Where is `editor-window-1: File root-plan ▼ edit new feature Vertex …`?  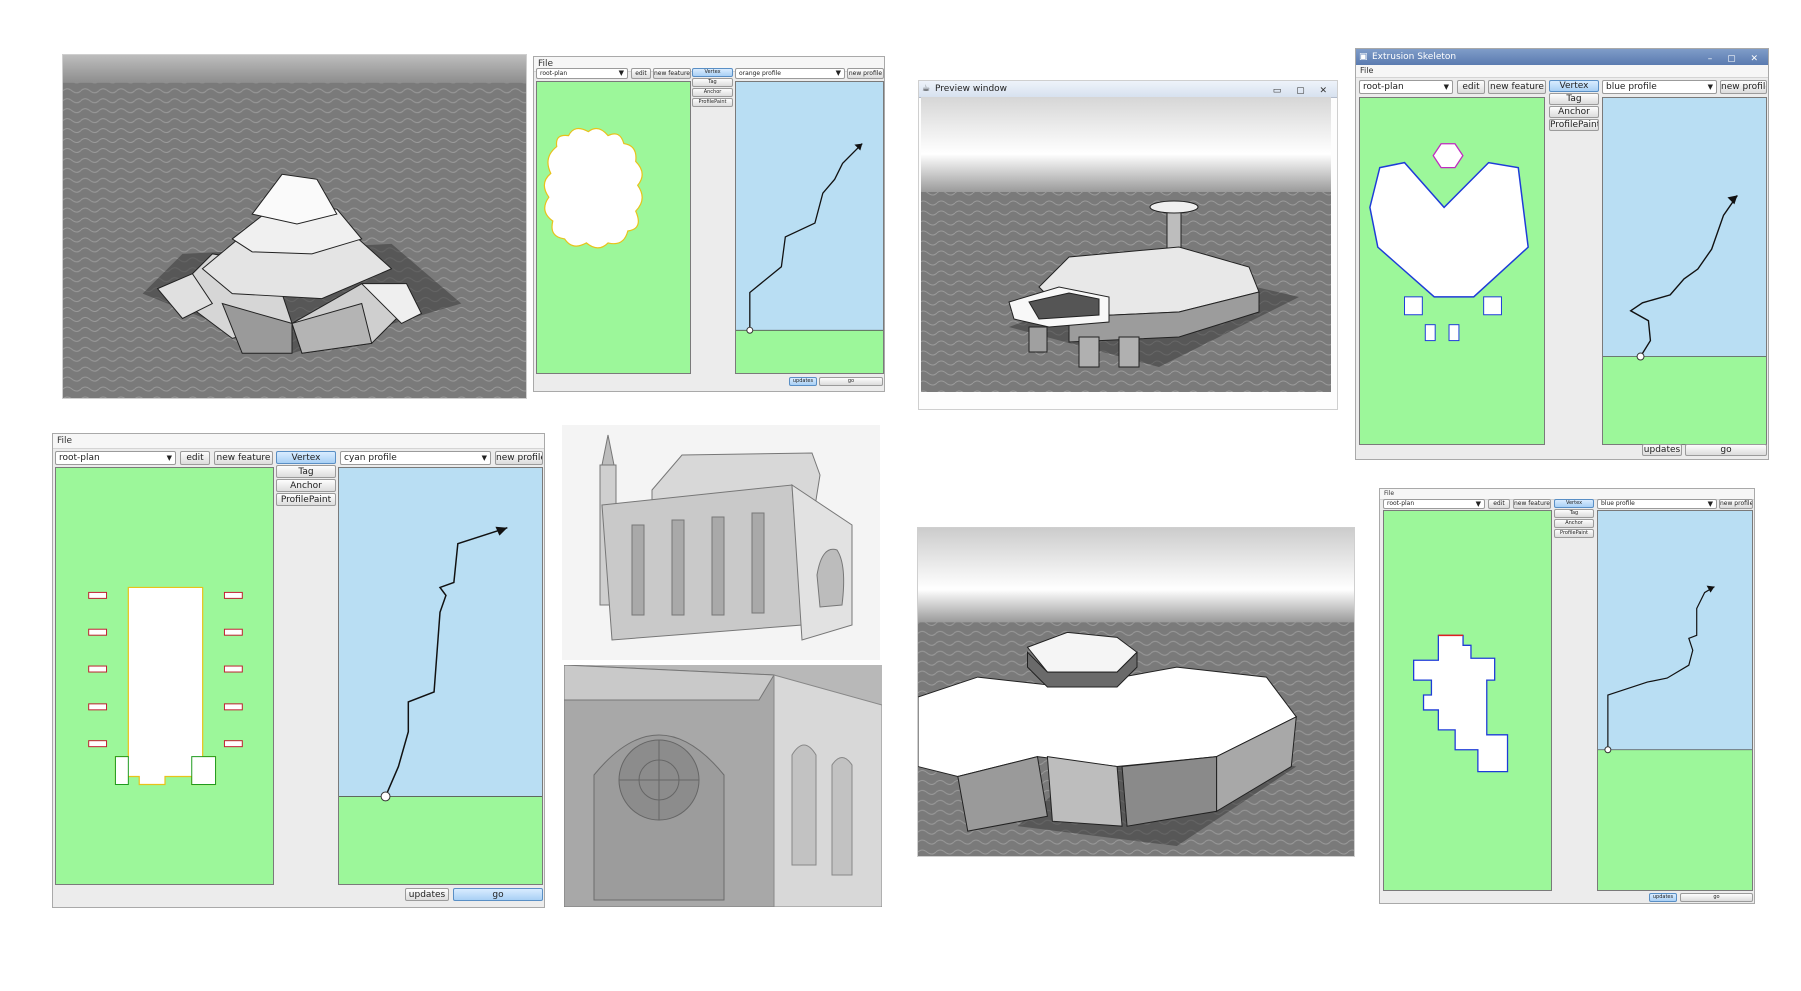 editor-window-1: File root-plan ▼ edit new feature Vertex … is located at coordinates (709, 224).